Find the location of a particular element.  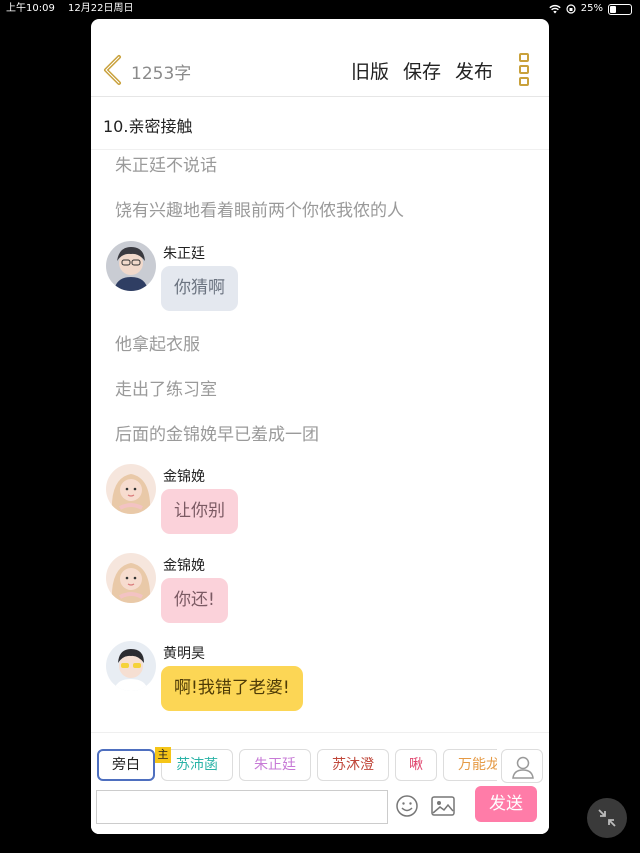

publish-button: 发布 is located at coordinates (474, 70).